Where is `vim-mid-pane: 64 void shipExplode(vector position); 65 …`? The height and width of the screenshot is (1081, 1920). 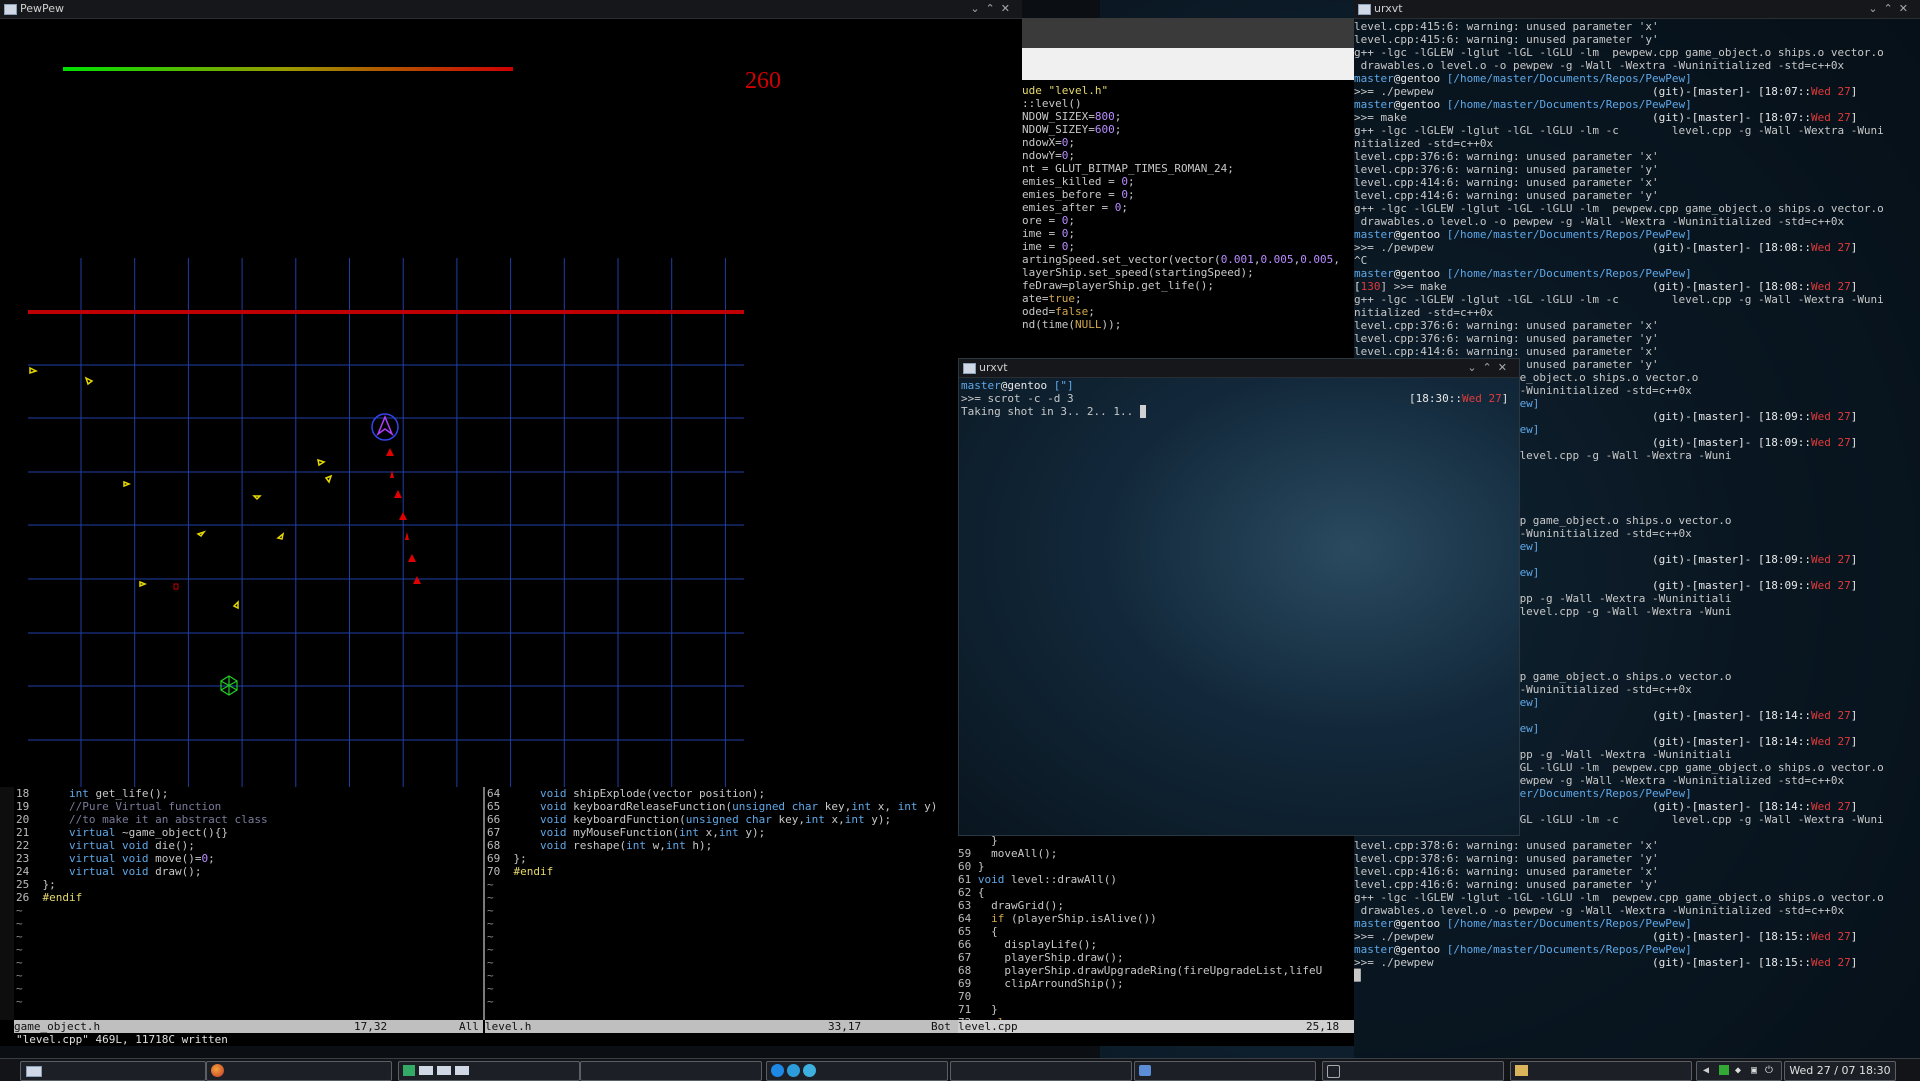 vim-mid-pane: 64 void shipExplode(vector position); 65 … is located at coordinates (721, 903).